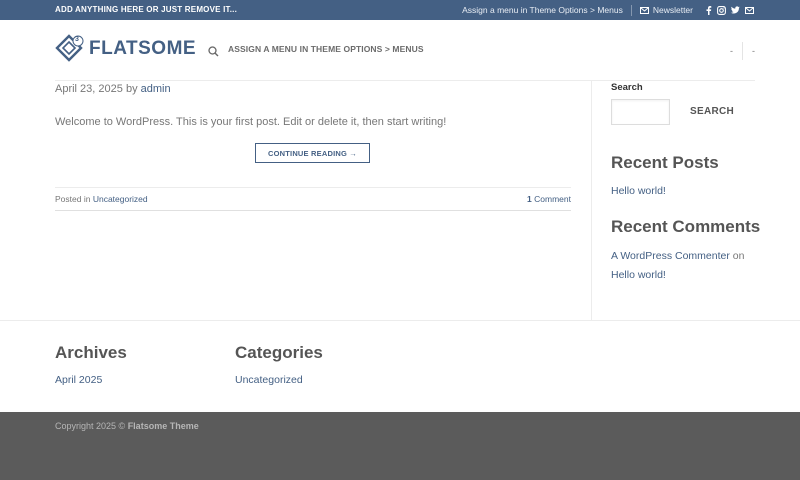  Describe the element at coordinates (672, 10) in the screenshot. I see `newsletter-label: Newsletter` at that location.